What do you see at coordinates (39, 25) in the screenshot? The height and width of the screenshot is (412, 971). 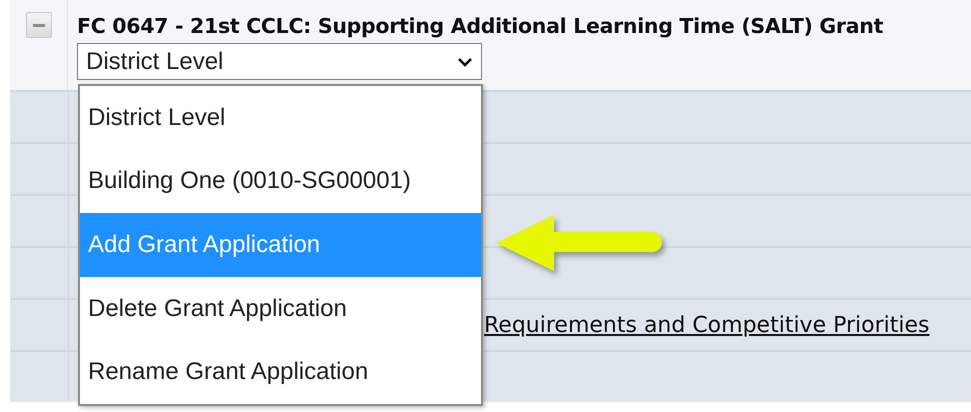 I see `collapse-button` at bounding box center [39, 25].